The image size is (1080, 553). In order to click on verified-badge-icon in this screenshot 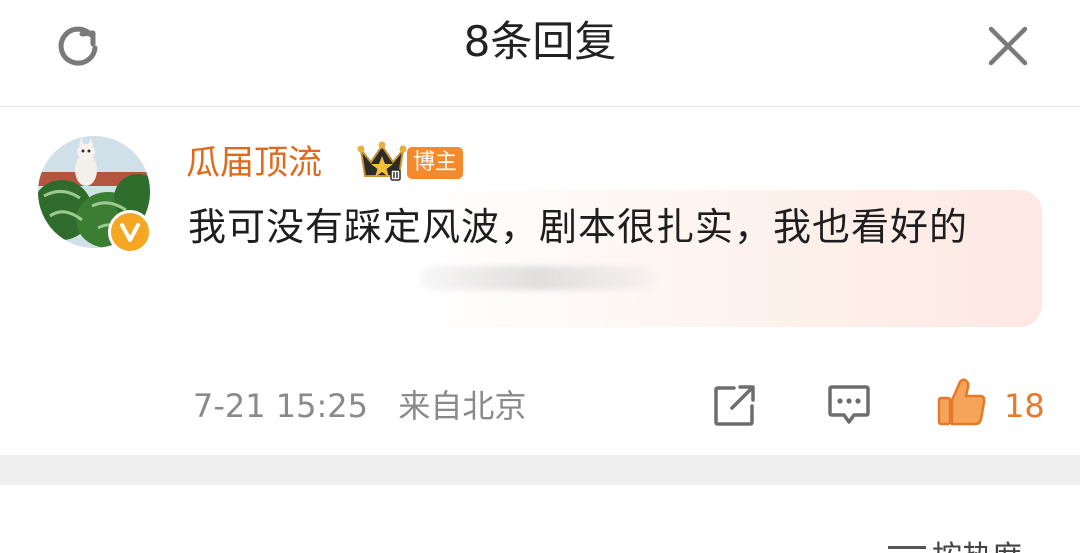, I will do `click(130, 232)`.